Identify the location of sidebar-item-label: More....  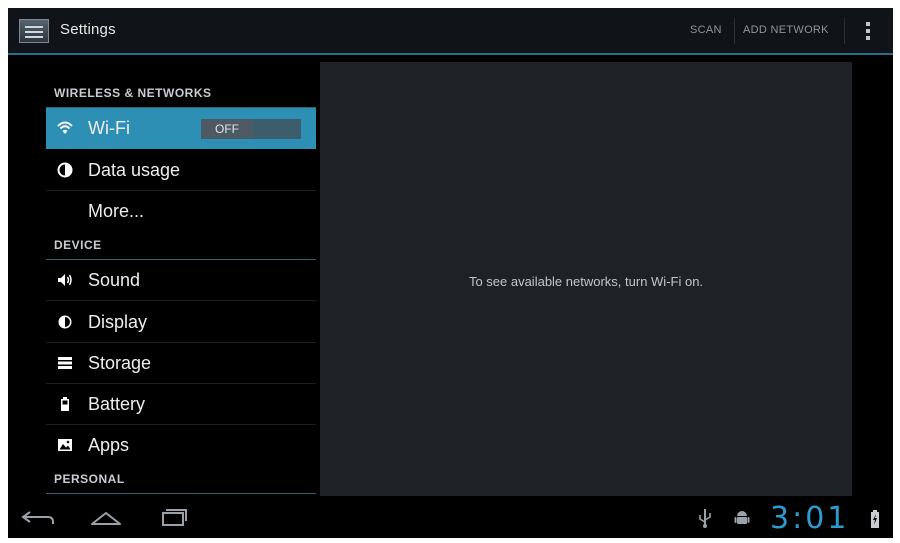
(116, 211).